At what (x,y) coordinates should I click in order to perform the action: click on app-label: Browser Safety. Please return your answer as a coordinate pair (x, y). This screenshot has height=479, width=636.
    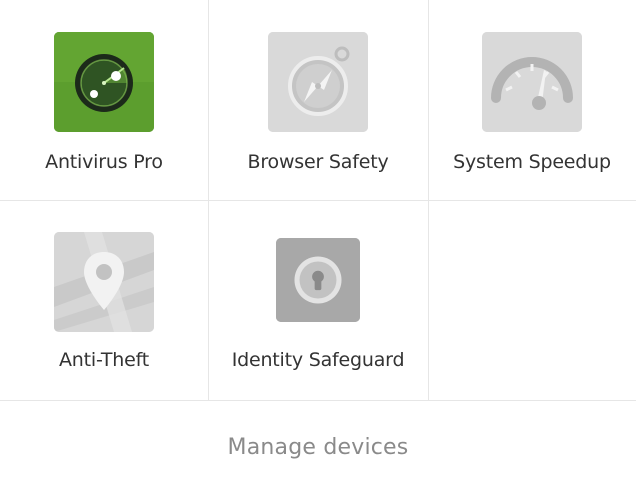
    Looking at the image, I should click on (318, 162).